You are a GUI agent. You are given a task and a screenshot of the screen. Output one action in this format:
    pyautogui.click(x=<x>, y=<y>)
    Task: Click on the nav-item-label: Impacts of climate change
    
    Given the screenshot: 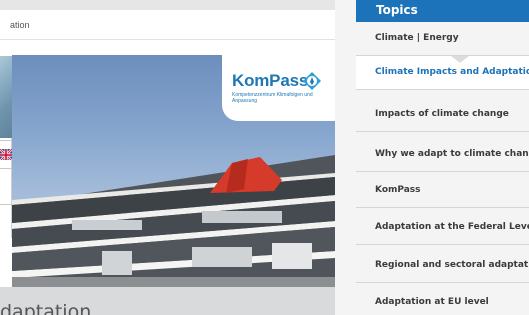 What is the action you would take?
    pyautogui.click(x=442, y=114)
    